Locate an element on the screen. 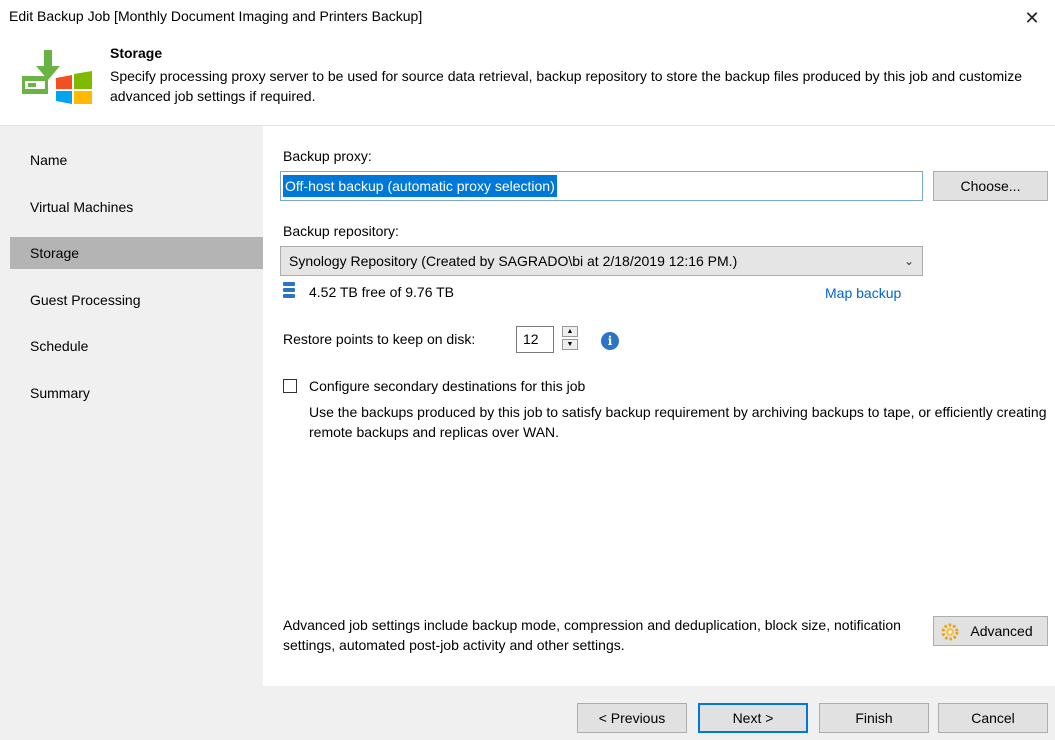  wizard-footer: < Previous Next > Finish Cancel is located at coordinates (527, 713).